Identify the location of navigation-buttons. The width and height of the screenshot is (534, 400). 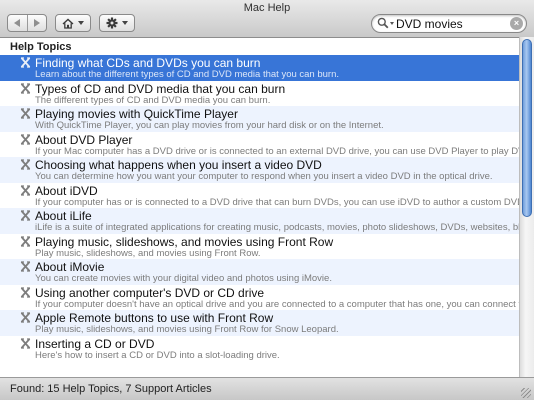
(27, 23).